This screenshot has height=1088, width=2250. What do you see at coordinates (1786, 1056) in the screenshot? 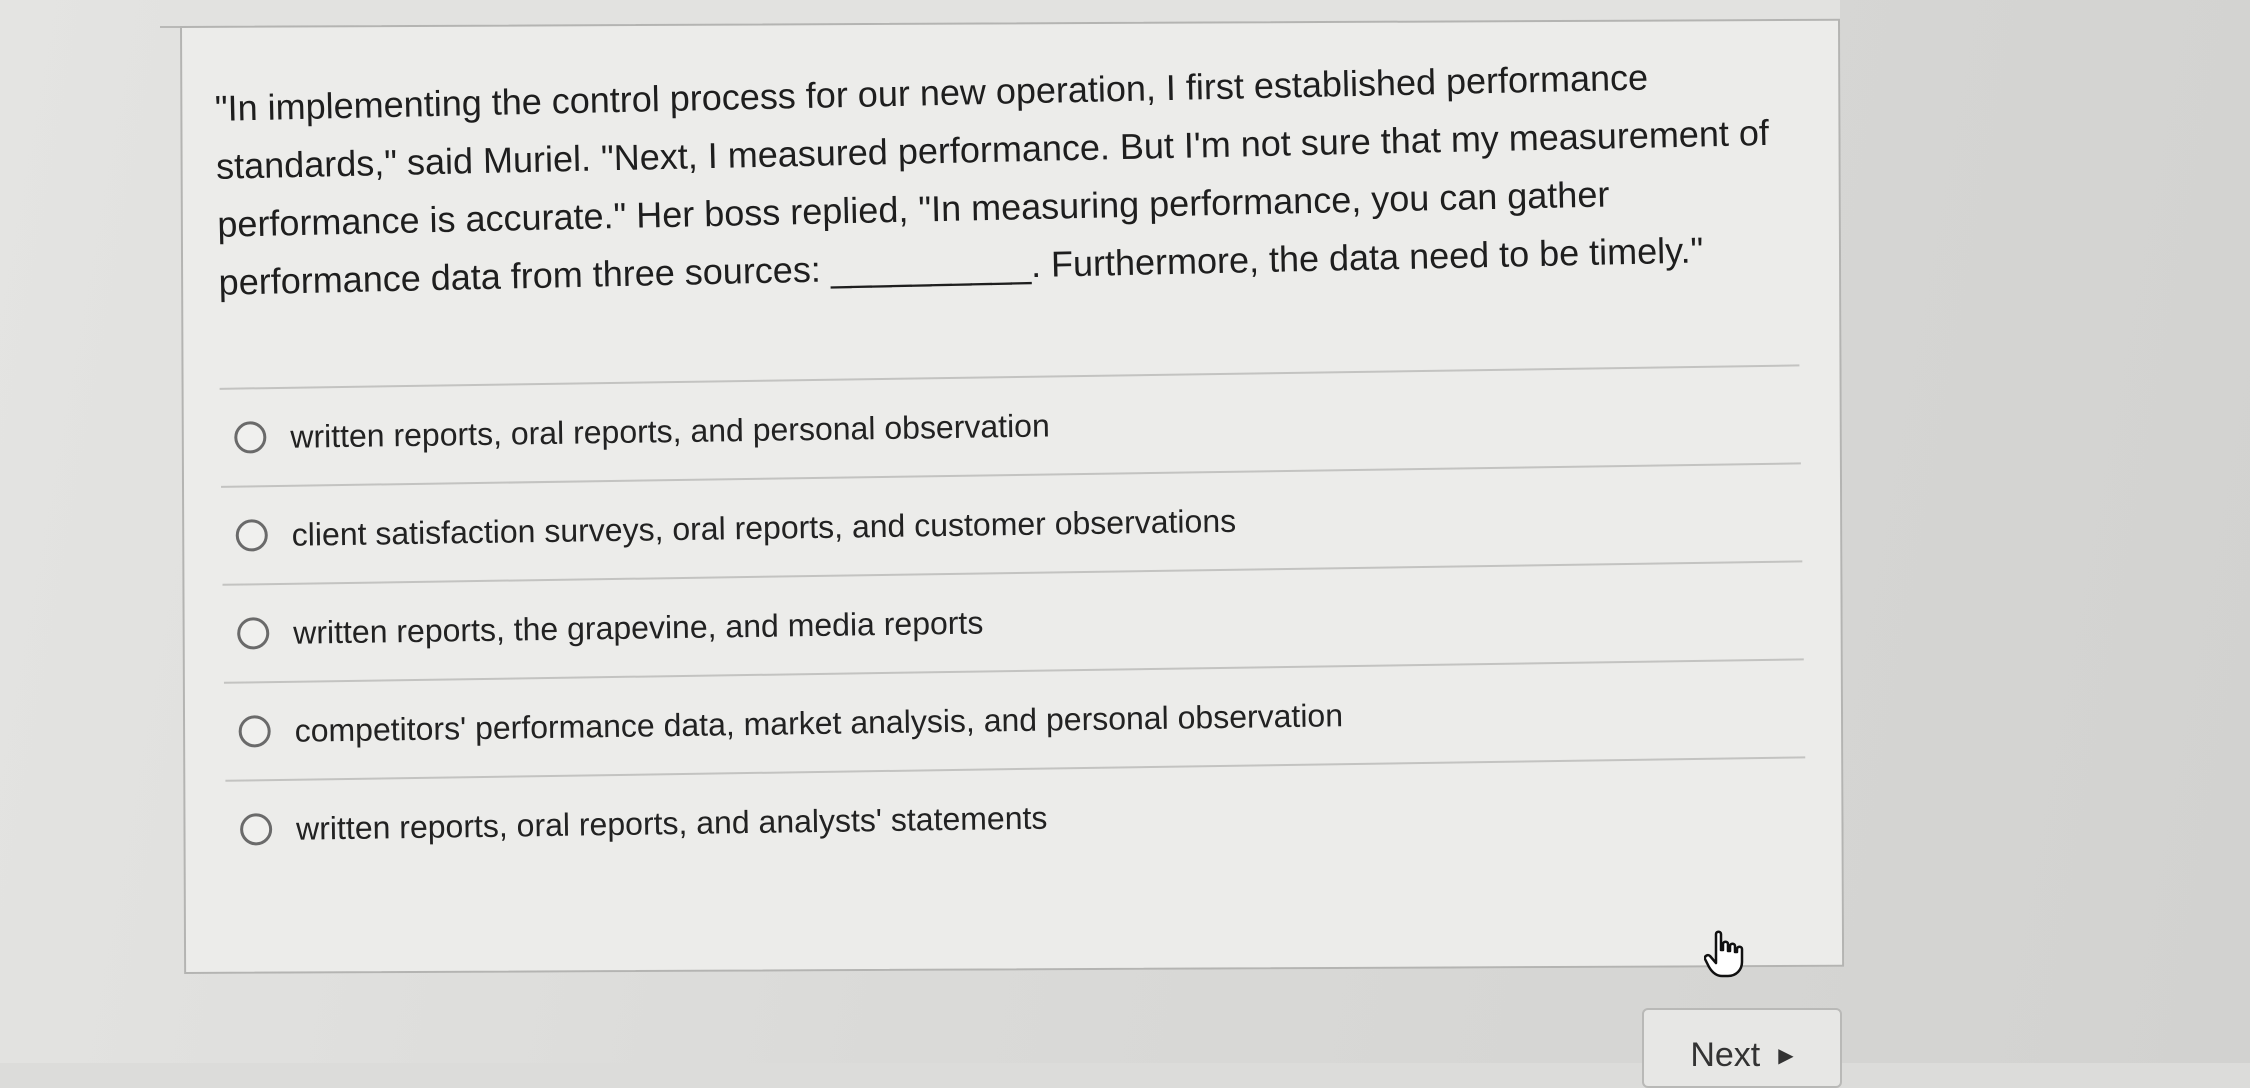
I see `triangle-right-icon: ▶` at bounding box center [1786, 1056].